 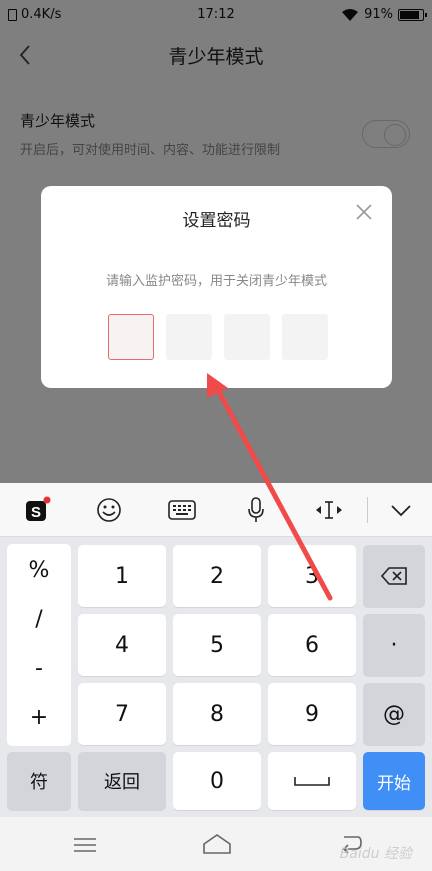 I want to click on key-7: 7, so click(x=122, y=714).